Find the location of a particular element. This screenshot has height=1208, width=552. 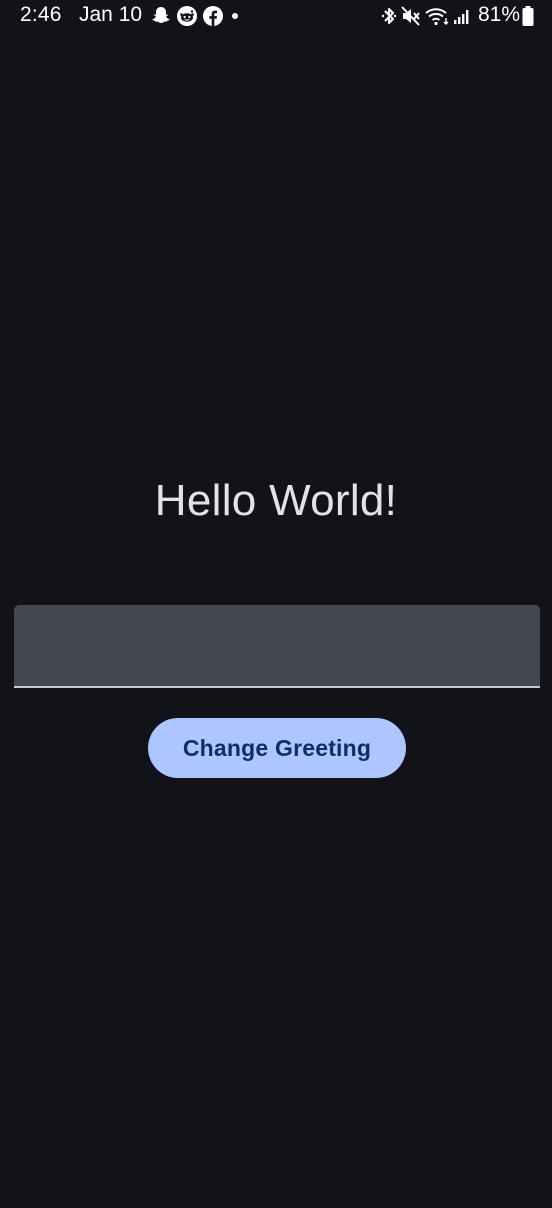

snapchat-icon is located at coordinates (161, 16).